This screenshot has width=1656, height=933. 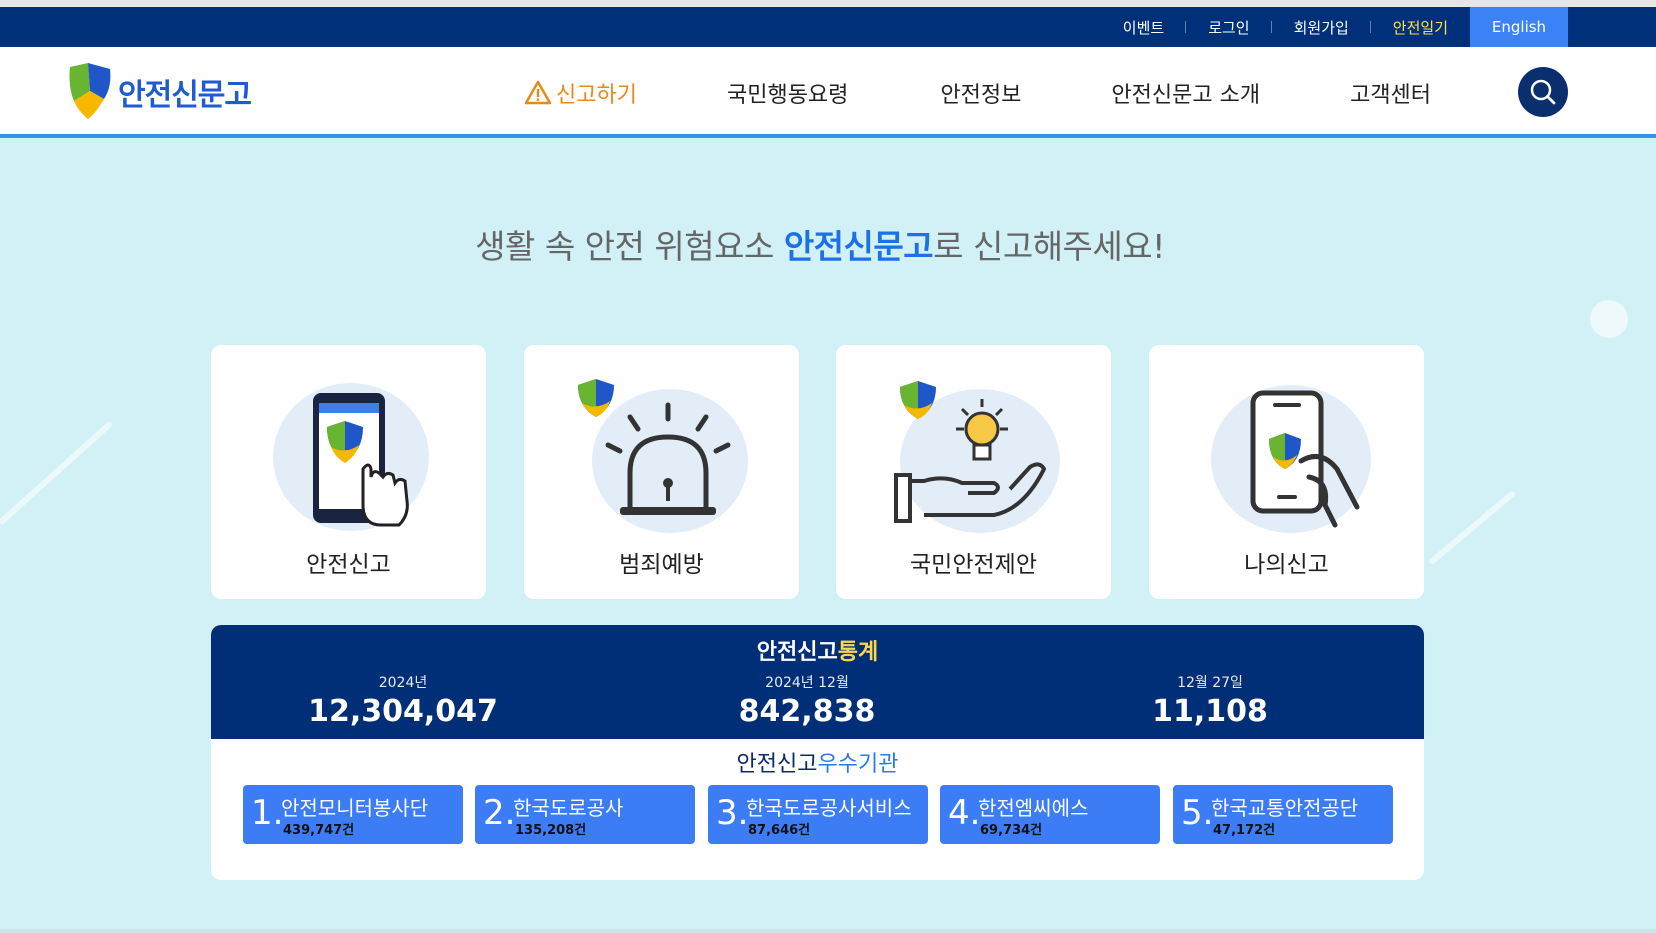 I want to click on top-agencies-title: 안전신고우수기관, so click(x=817, y=764).